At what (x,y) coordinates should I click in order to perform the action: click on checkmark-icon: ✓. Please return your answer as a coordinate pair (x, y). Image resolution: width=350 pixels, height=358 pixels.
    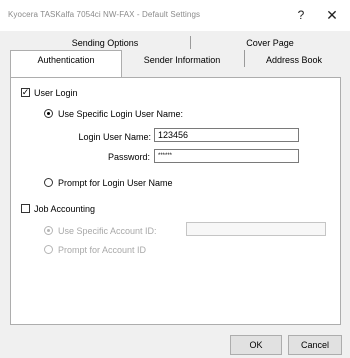
    Looking at the image, I should click on (25, 92).